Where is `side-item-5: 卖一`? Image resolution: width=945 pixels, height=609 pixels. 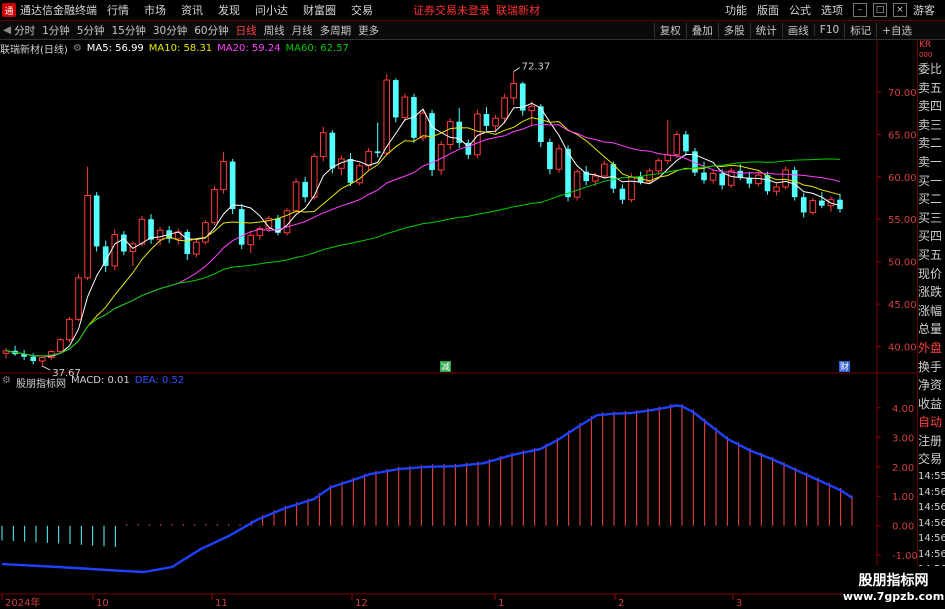
side-item-5: 卖一 is located at coordinates (930, 161).